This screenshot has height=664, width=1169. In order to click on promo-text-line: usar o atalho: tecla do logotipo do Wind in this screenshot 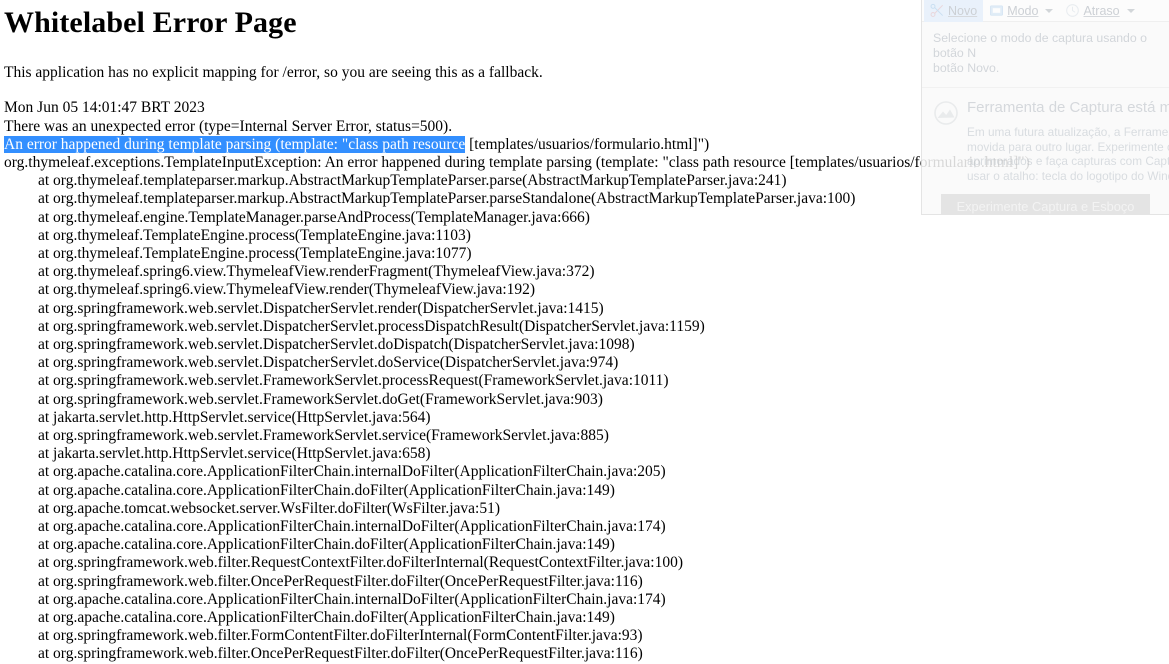, I will do `click(1068, 175)`.